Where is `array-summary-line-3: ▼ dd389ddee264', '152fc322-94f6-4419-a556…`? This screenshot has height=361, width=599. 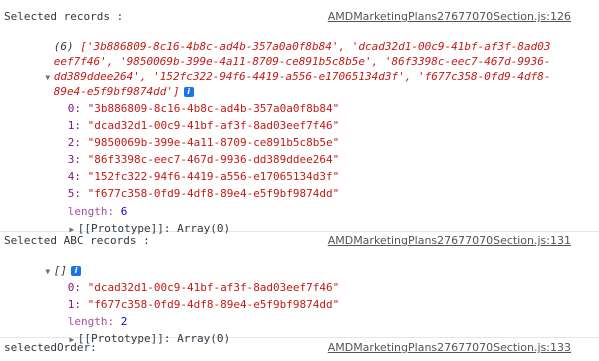
array-summary-line-3: ▼ dd389ddee264', '152fc322-94f6-4419-a556… is located at coordinates (277, 69).